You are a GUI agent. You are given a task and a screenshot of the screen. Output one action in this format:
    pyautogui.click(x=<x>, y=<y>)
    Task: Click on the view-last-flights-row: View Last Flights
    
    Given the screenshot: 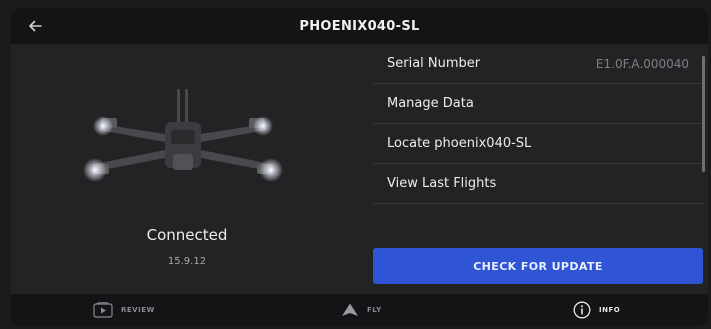 What is the action you would take?
    pyautogui.click(x=538, y=184)
    